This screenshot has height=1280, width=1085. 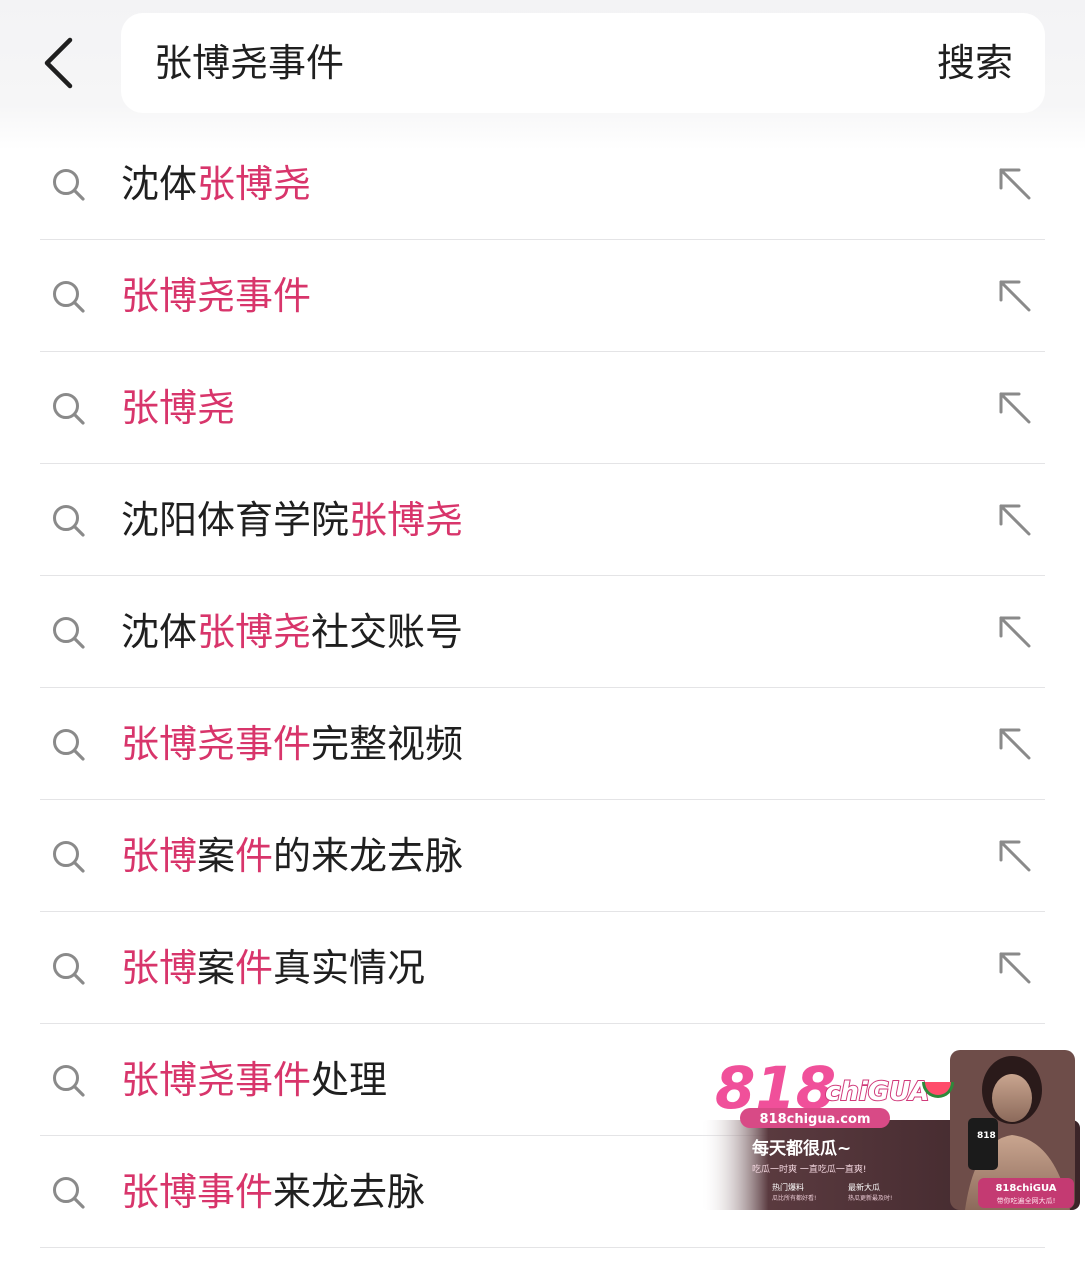 What do you see at coordinates (809, 1169) in the screenshot?
I see `watermark-tagline: 吃瓜一时爽 一直吃瓜一直爽!` at bounding box center [809, 1169].